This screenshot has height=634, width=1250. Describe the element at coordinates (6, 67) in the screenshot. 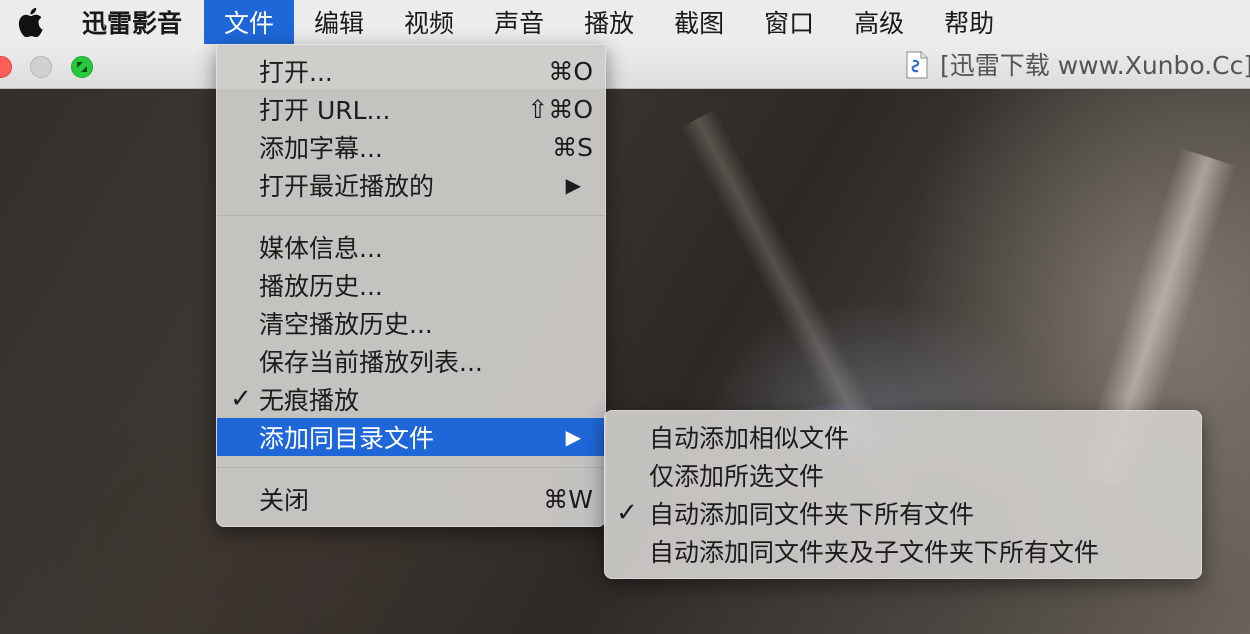

I see `window-close-button` at that location.